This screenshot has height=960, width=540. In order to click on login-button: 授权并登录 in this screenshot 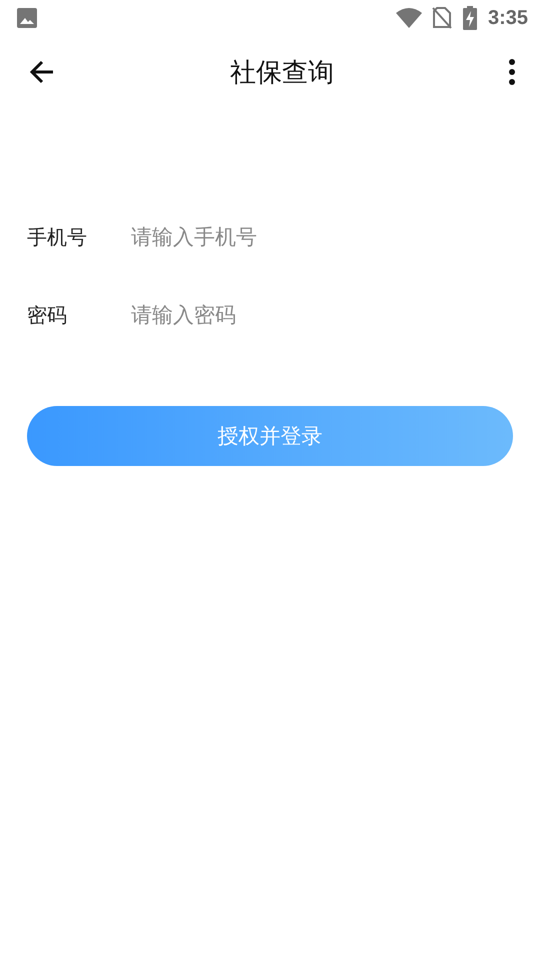, I will do `click(270, 436)`.